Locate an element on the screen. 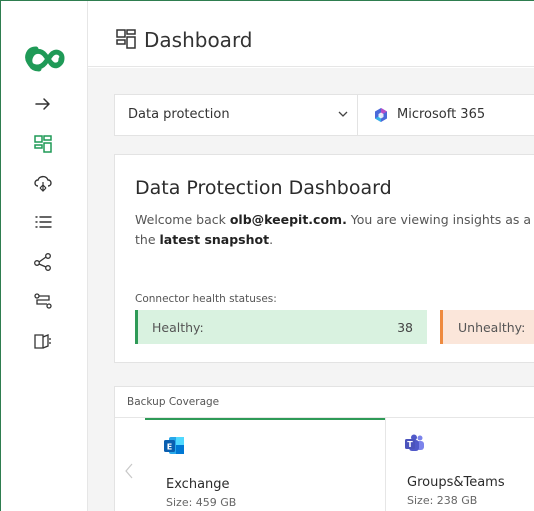 The image size is (534, 511). tenant-select-value: Microsoft 365 is located at coordinates (441, 114).